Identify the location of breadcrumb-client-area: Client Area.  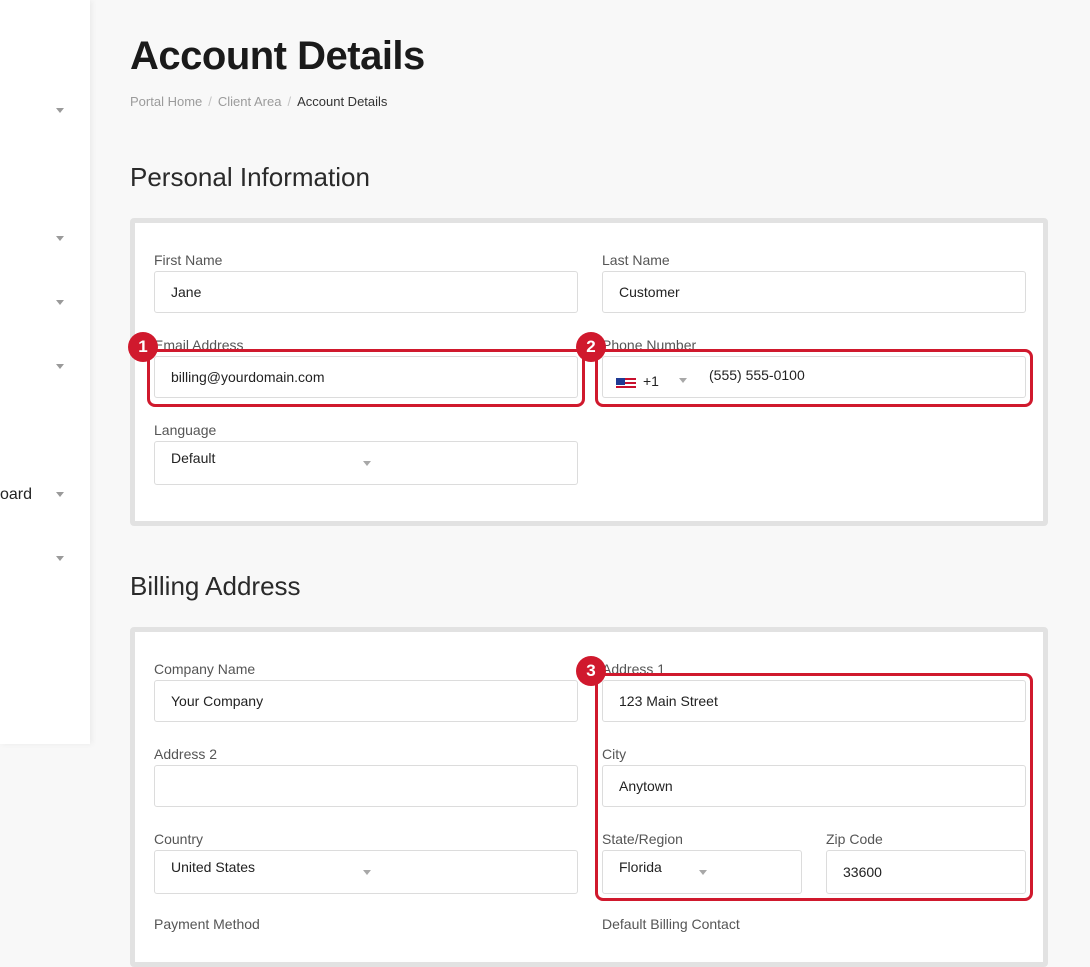
(250, 101).